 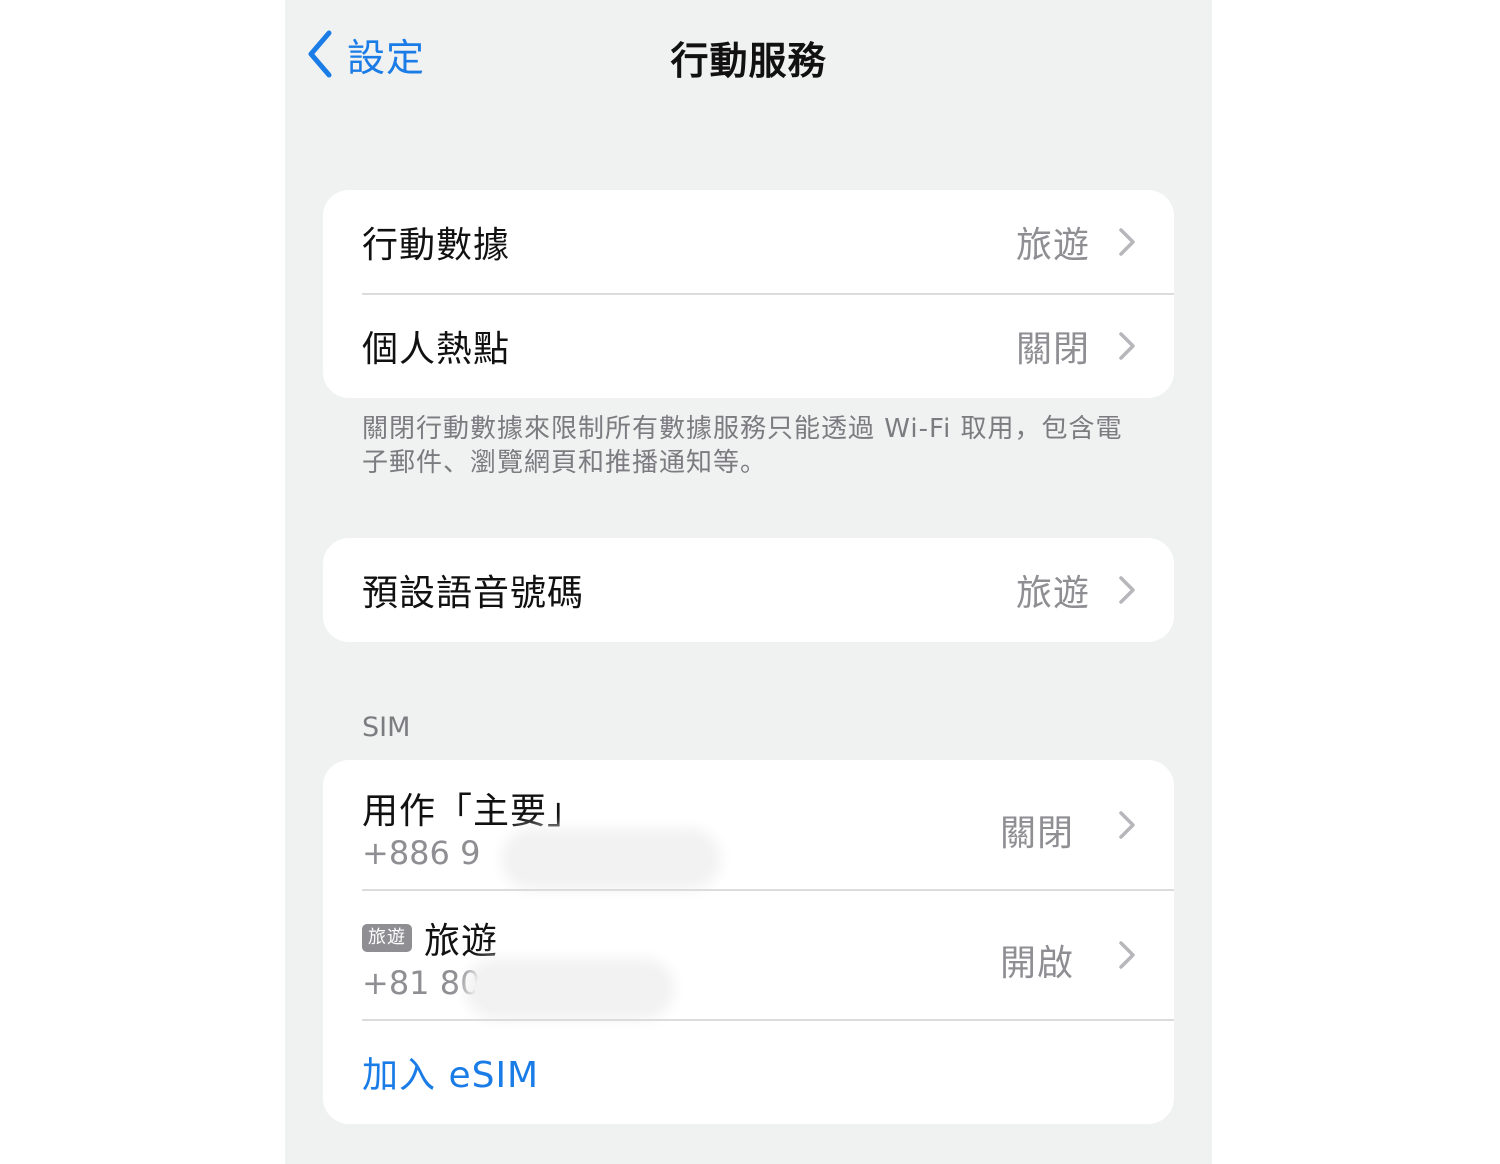 I want to click on default-voice-line-row: 預設語音號碼 旅遊, so click(x=748, y=590).